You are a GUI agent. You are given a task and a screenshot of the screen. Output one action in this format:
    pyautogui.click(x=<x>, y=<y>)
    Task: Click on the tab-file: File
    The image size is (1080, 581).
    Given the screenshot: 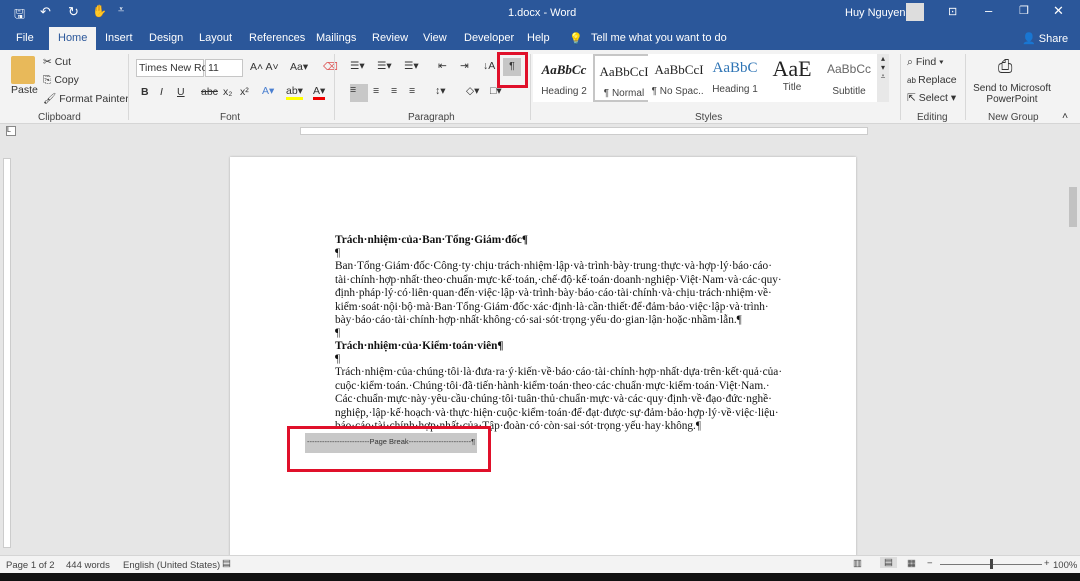 What is the action you would take?
    pyautogui.click(x=25, y=38)
    